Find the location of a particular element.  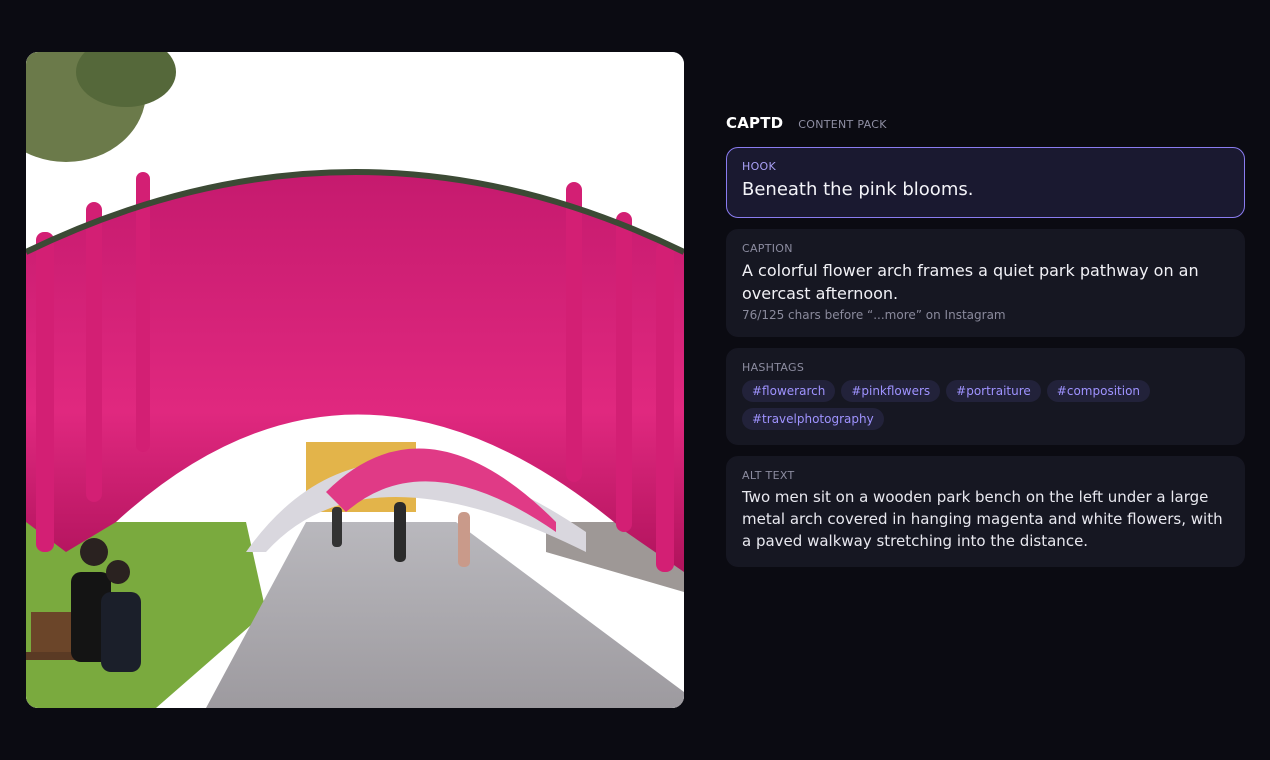

caption-label: CAPTION is located at coordinates (767, 248).